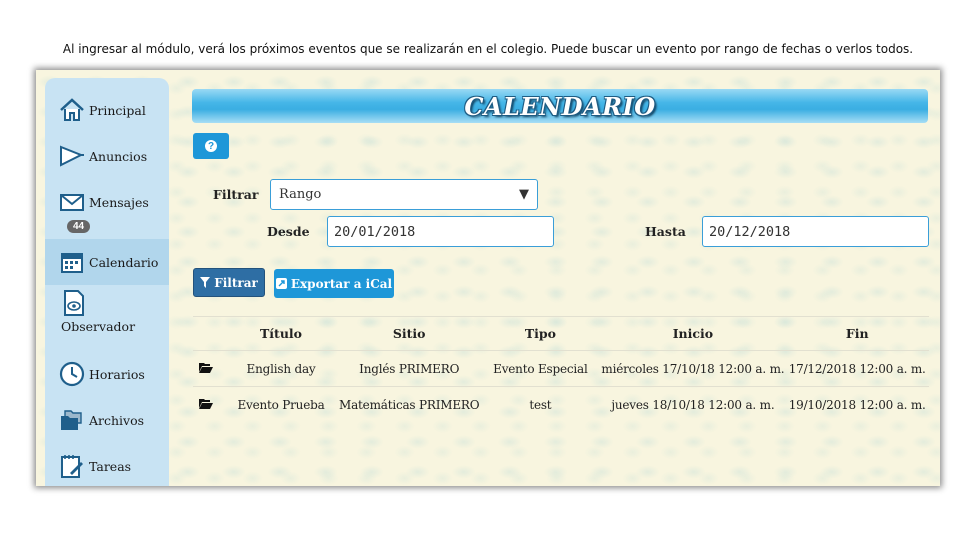  I want to click on cell-titulo: English day, so click(281, 368).